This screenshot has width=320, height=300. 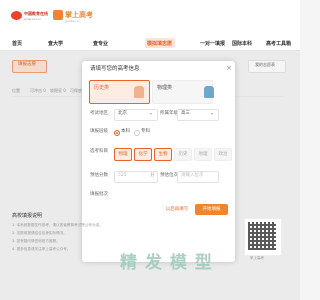 What do you see at coordinates (99, 131) in the screenshot?
I see `level-label: 填报层级` at bounding box center [99, 131].